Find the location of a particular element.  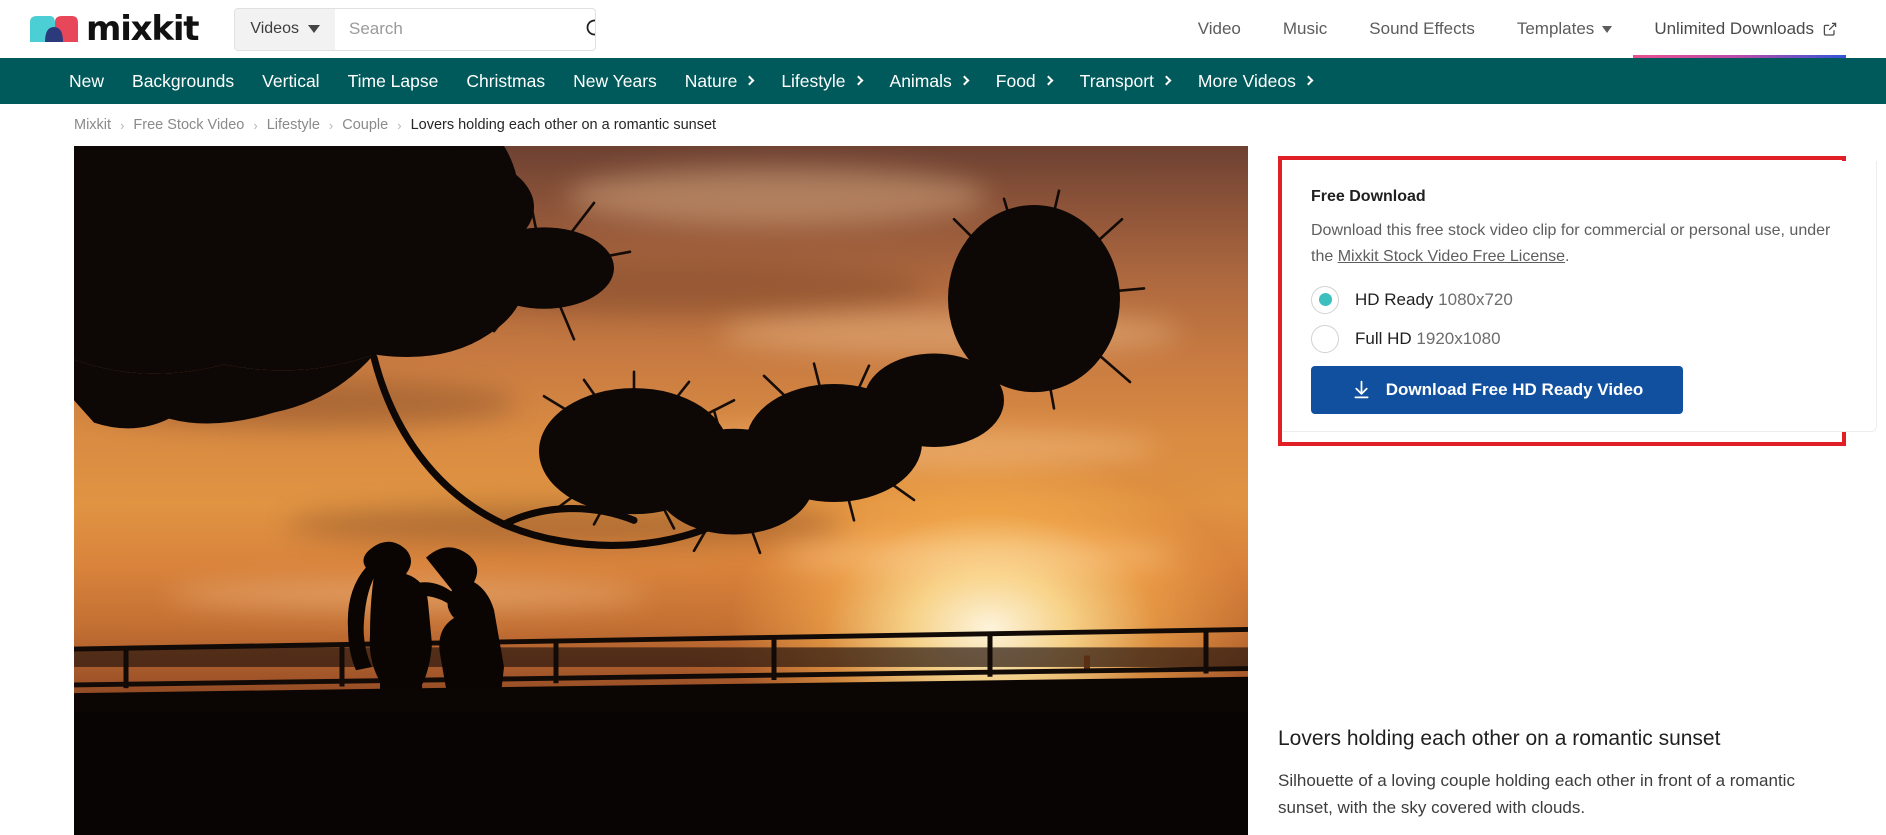

category-label: Nature is located at coordinates (711, 80).